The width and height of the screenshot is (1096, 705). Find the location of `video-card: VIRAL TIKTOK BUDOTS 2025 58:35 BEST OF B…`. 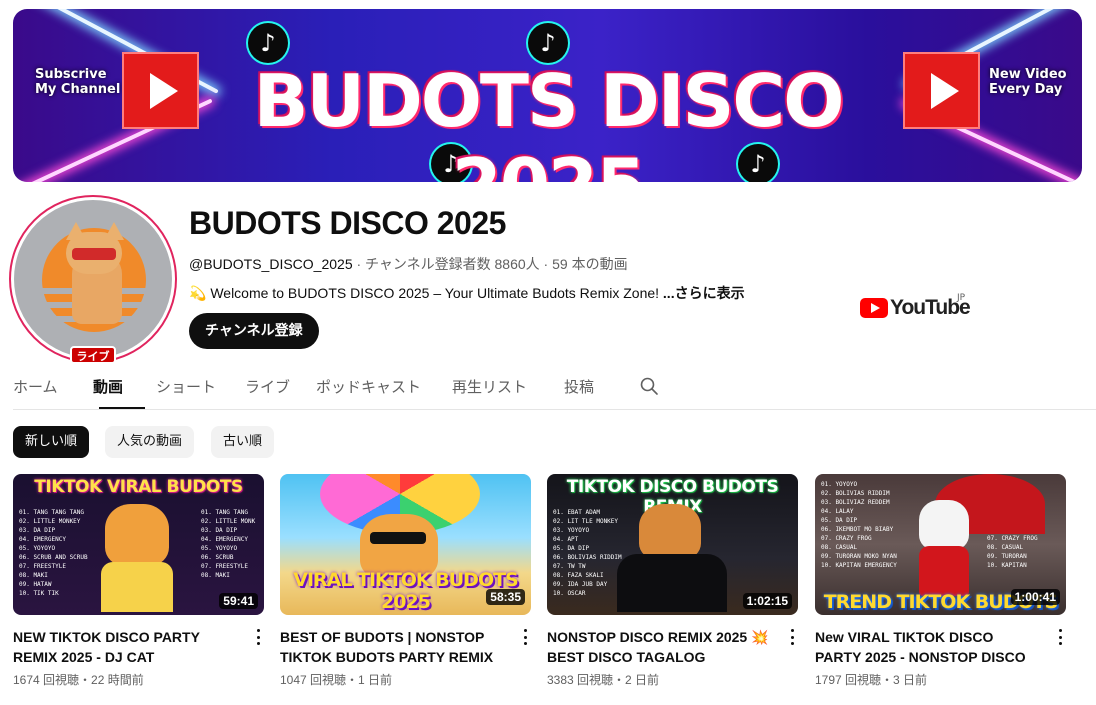

video-card: VIRAL TIKTOK BUDOTS 2025 58:35 BEST OF B… is located at coordinates (405, 581).